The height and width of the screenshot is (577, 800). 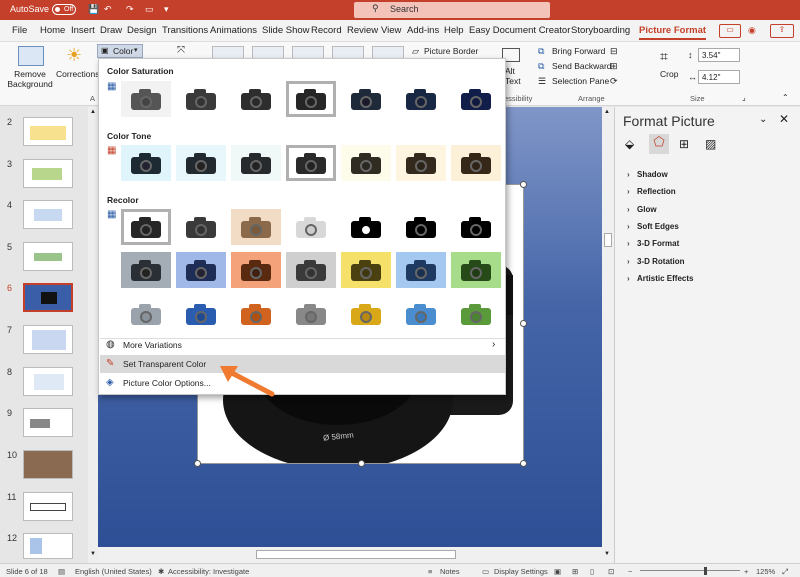 What do you see at coordinates (600, 30) in the screenshot?
I see `tab-storyboarding: Storyboarding` at bounding box center [600, 30].